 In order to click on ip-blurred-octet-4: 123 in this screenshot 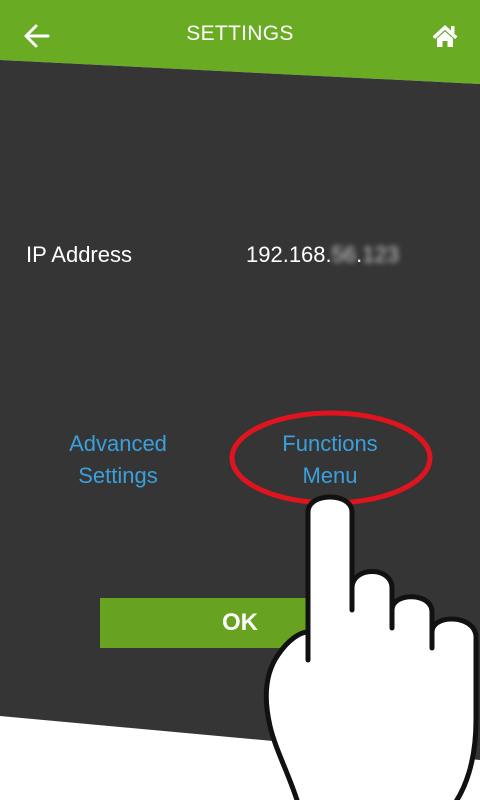, I will do `click(380, 254)`.